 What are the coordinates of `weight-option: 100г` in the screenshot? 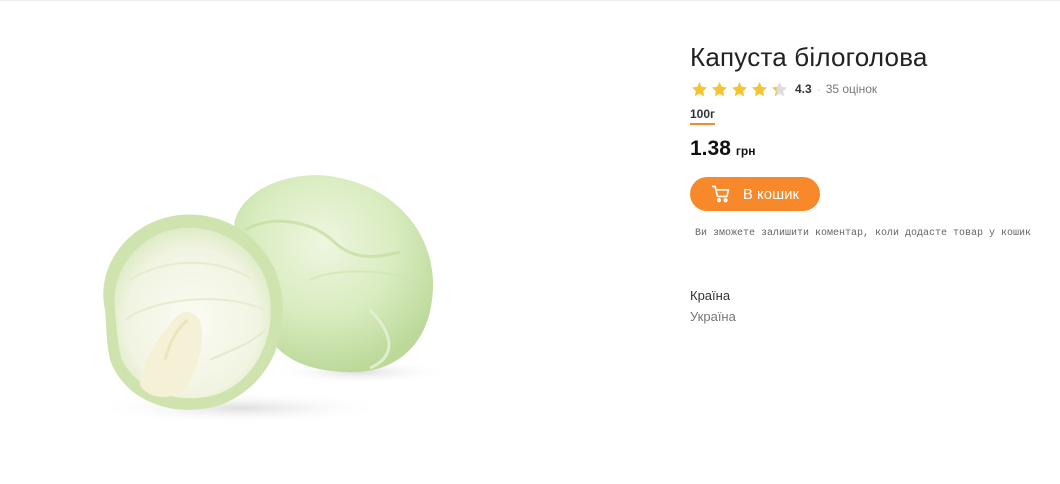 It's located at (703, 116).